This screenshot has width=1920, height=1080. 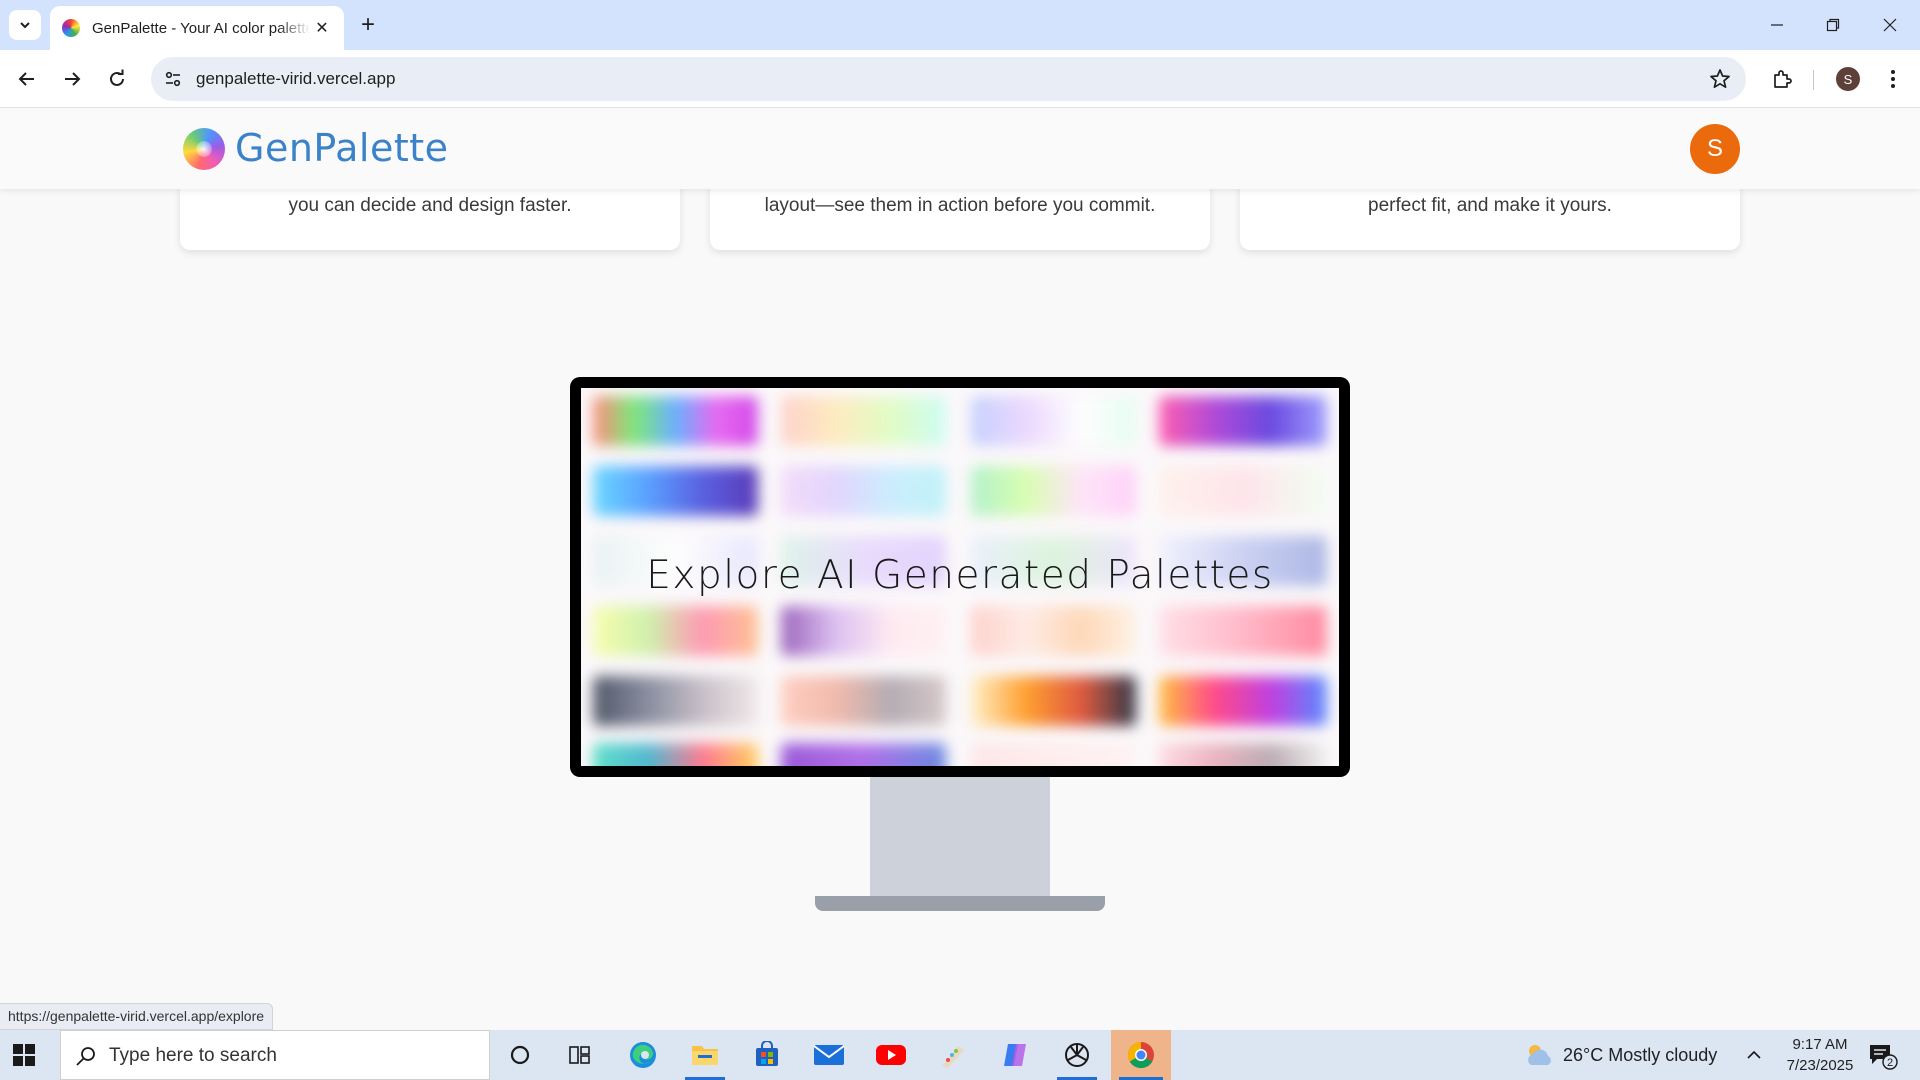 I want to click on monitor-stand-base, so click(x=960, y=903).